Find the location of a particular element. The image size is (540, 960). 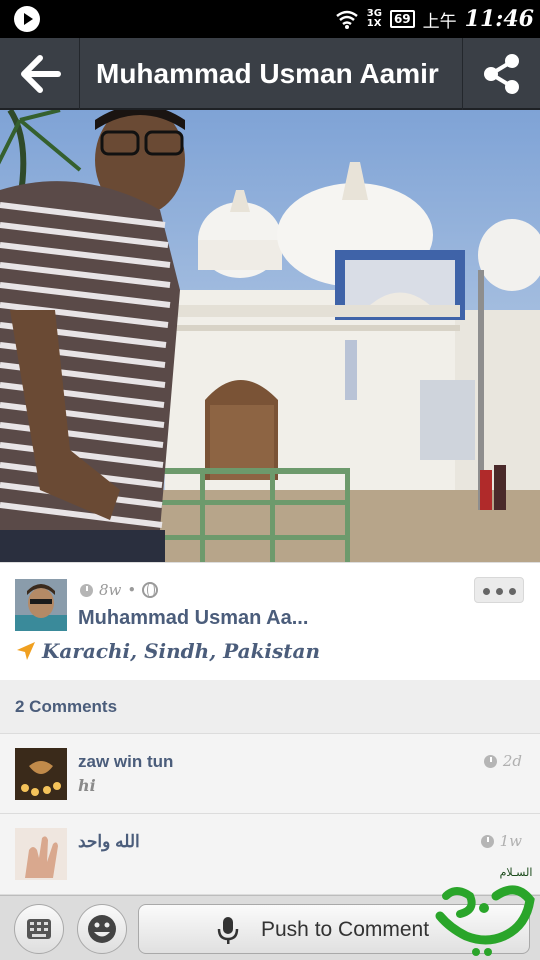

more-options-button is located at coordinates (499, 590).